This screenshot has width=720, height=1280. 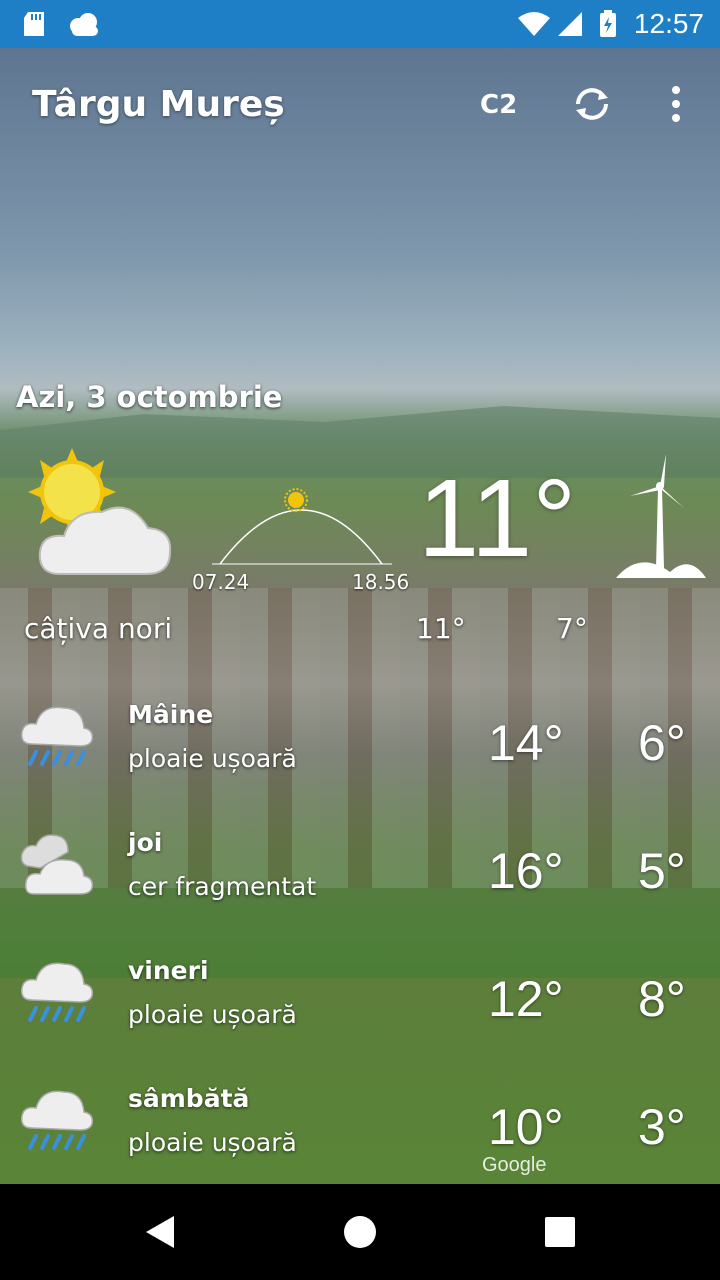 I want to click on sd-card-icon, so click(x=34, y=24).